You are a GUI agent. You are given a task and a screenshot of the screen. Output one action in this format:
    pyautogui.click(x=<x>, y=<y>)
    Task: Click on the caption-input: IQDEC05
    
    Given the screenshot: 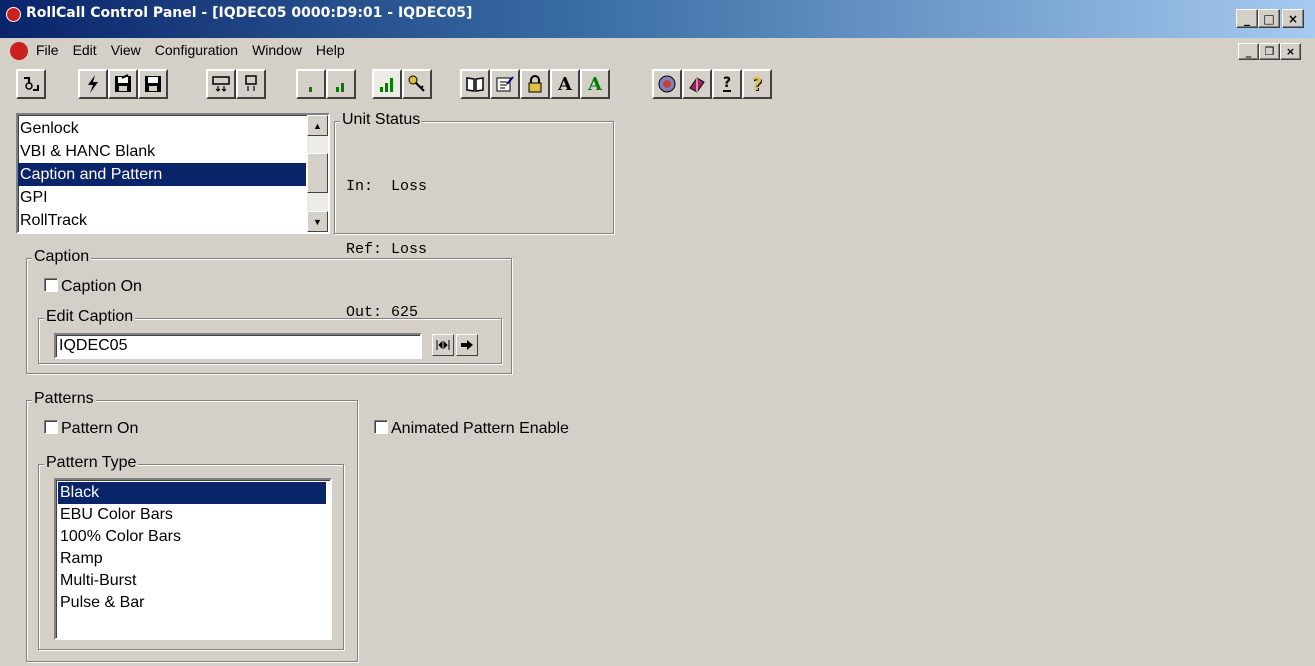 What is the action you would take?
    pyautogui.click(x=238, y=346)
    